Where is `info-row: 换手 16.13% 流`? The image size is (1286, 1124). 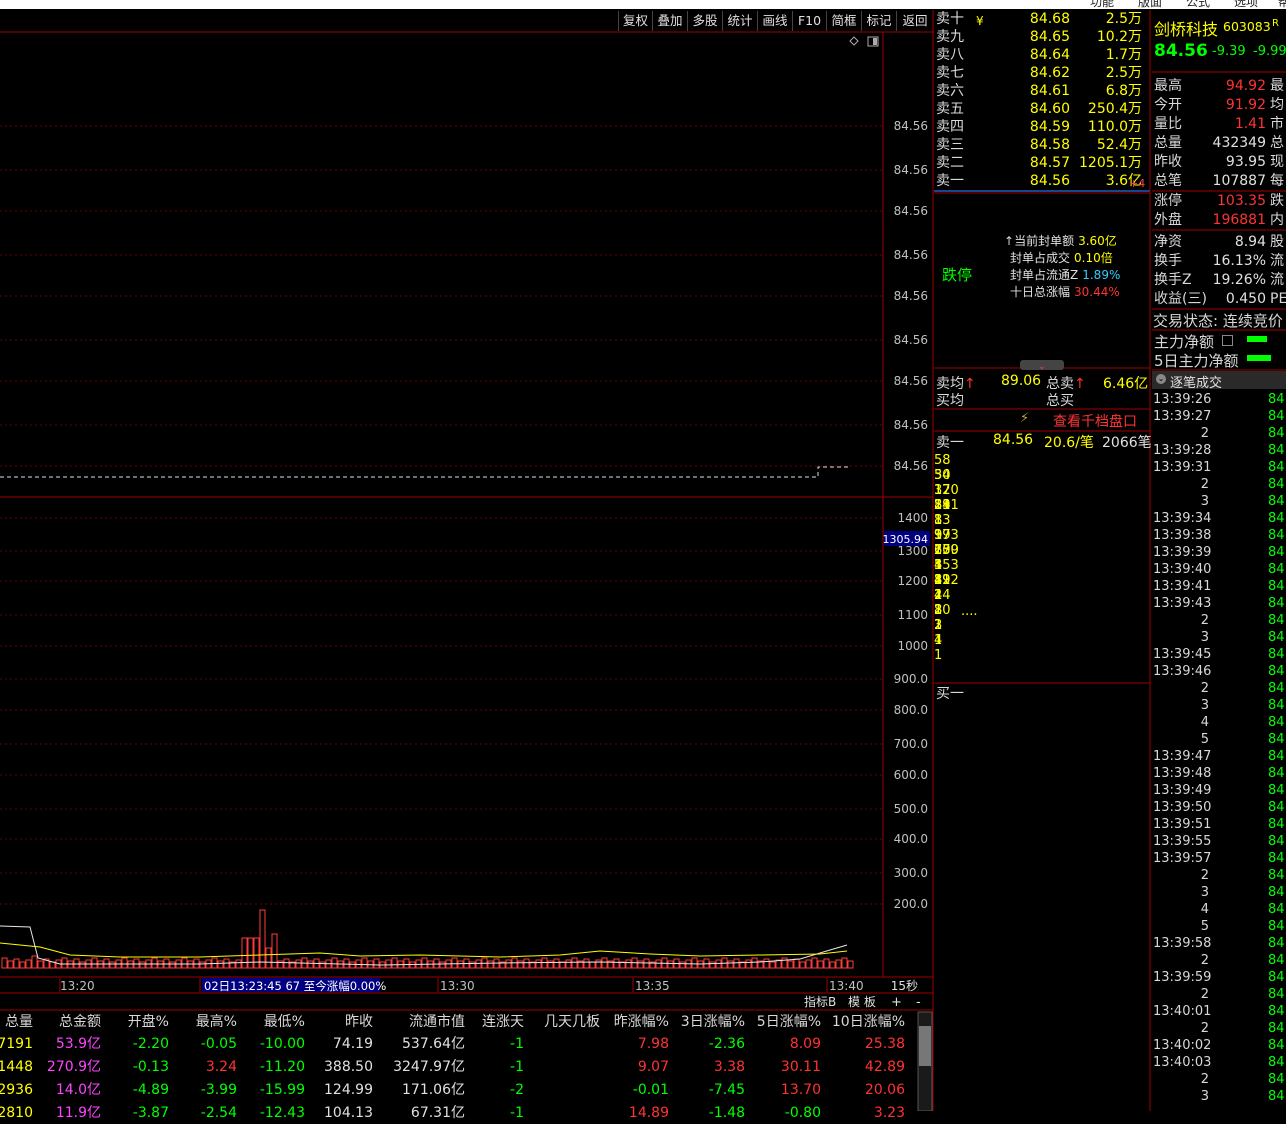 info-row: 换手 16.13% 流 is located at coordinates (1219, 261).